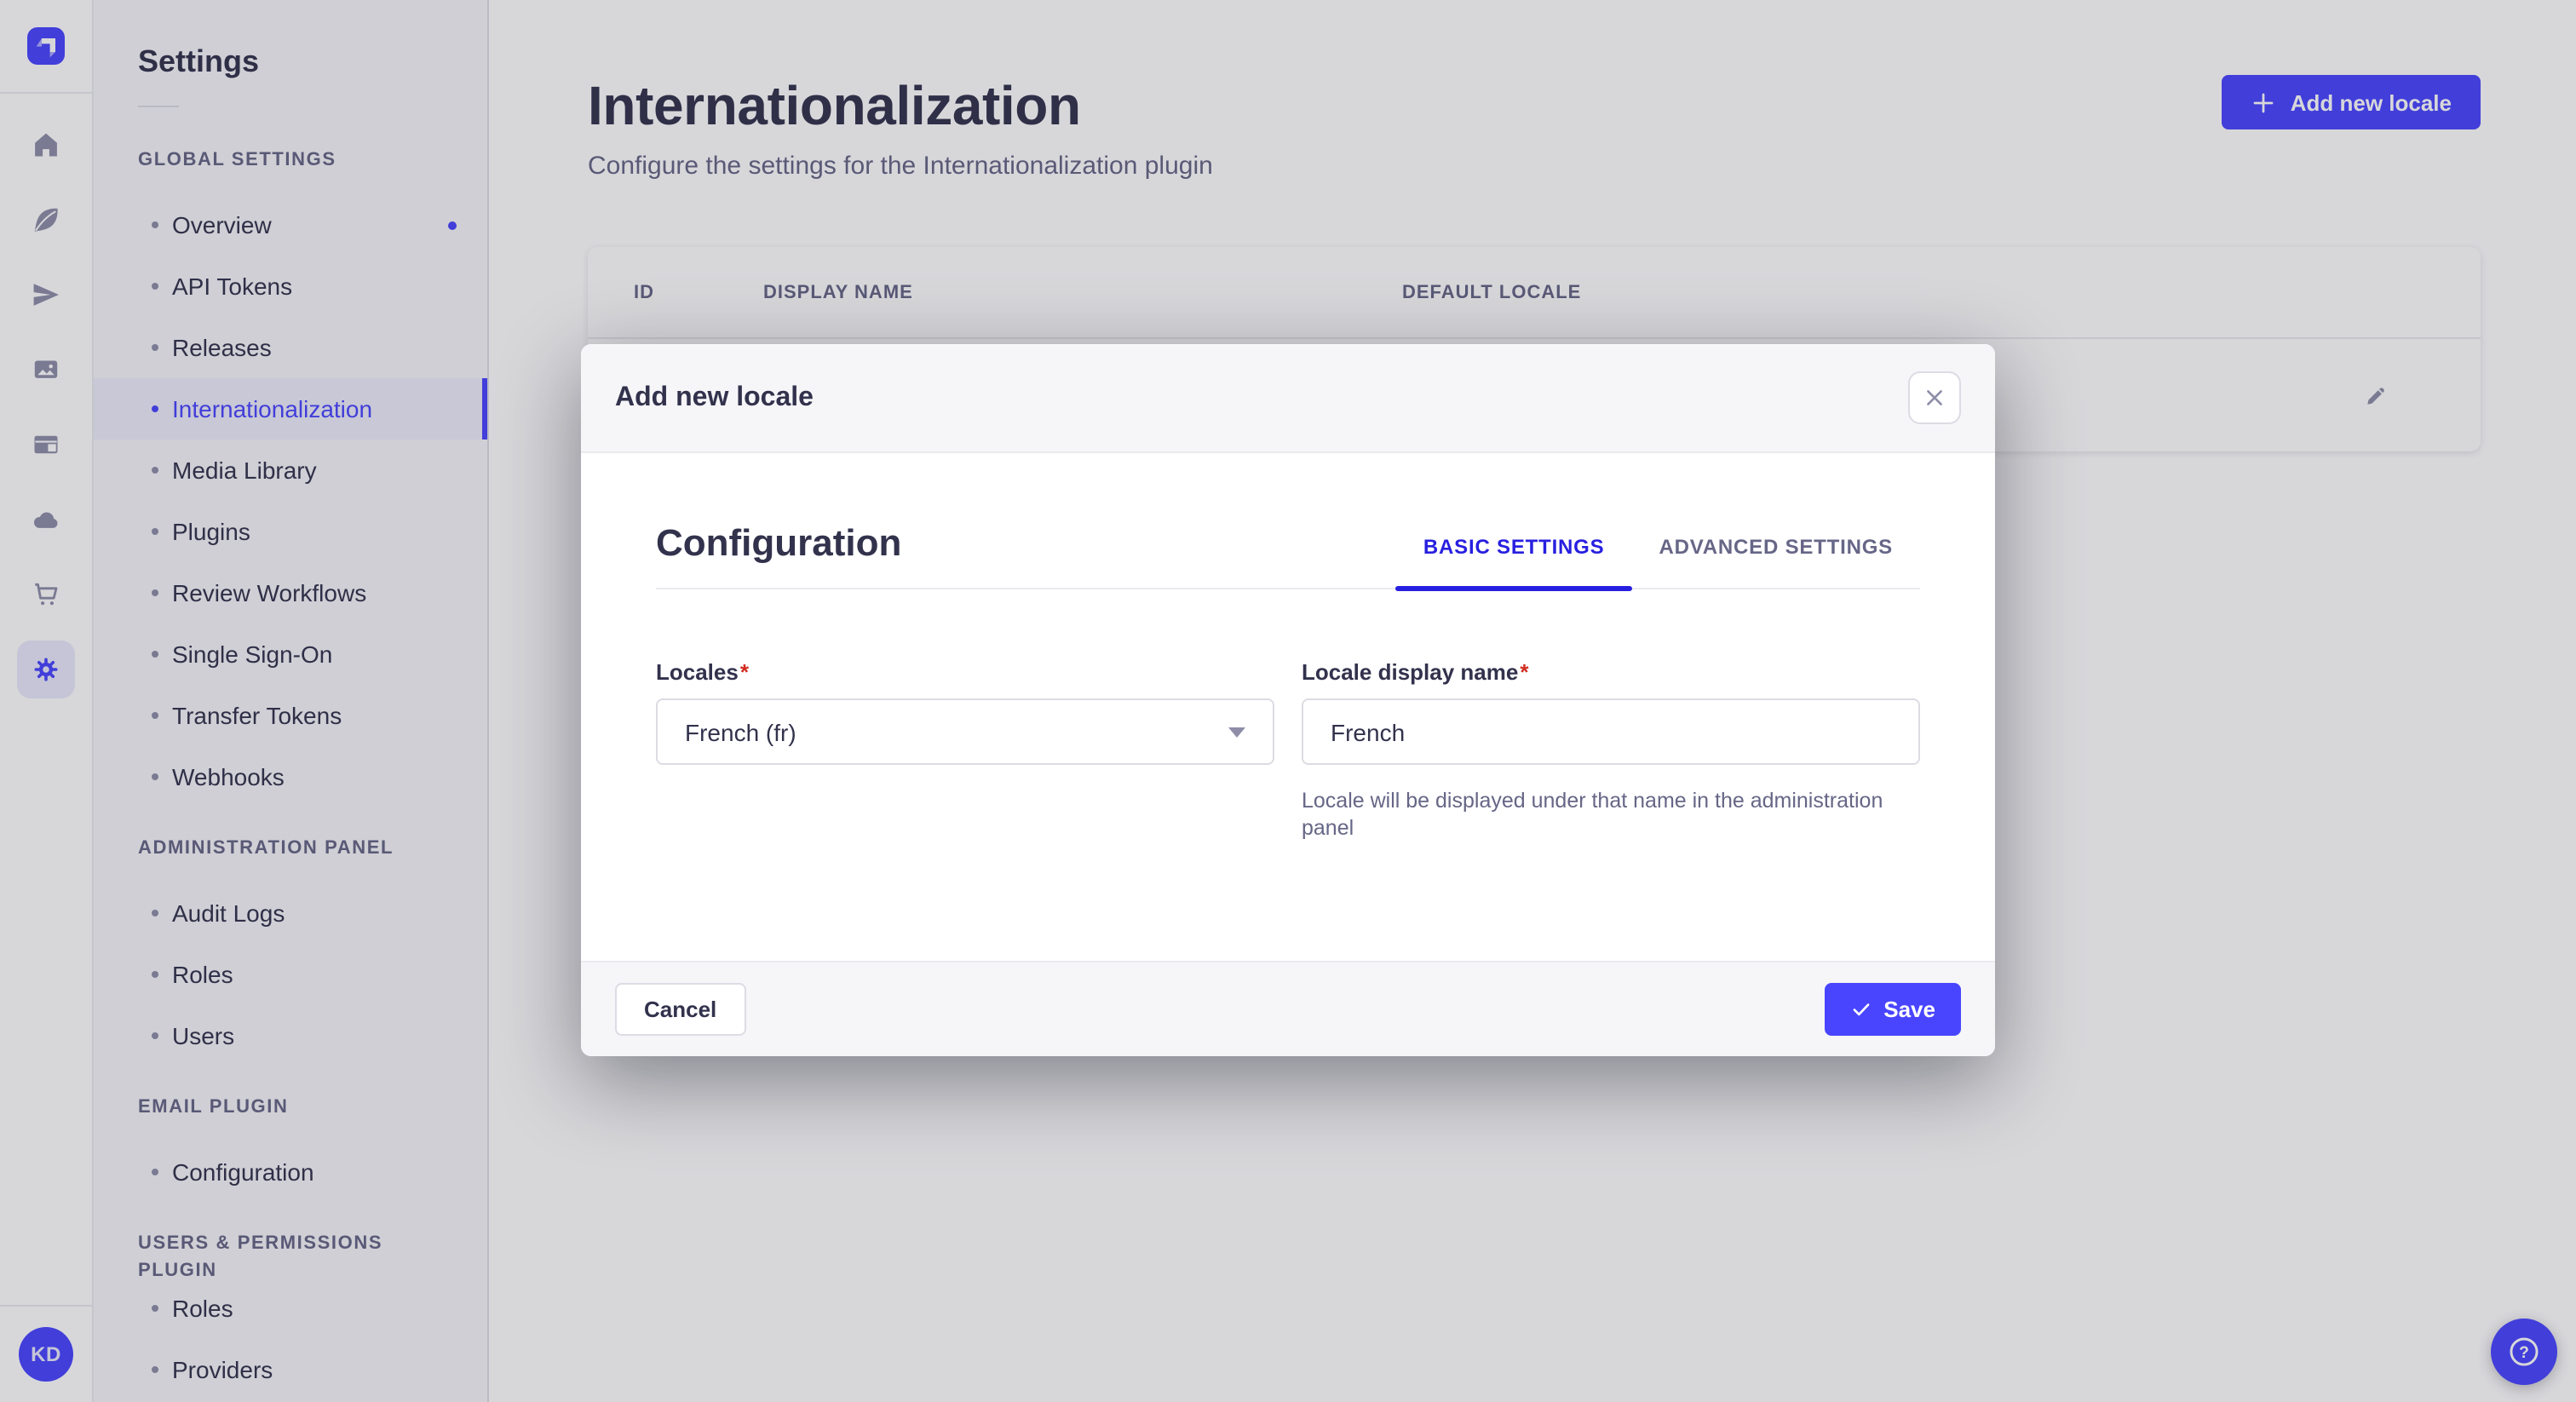  Describe the element at coordinates (965, 731) in the screenshot. I see `locales-select: French (fr)` at that location.